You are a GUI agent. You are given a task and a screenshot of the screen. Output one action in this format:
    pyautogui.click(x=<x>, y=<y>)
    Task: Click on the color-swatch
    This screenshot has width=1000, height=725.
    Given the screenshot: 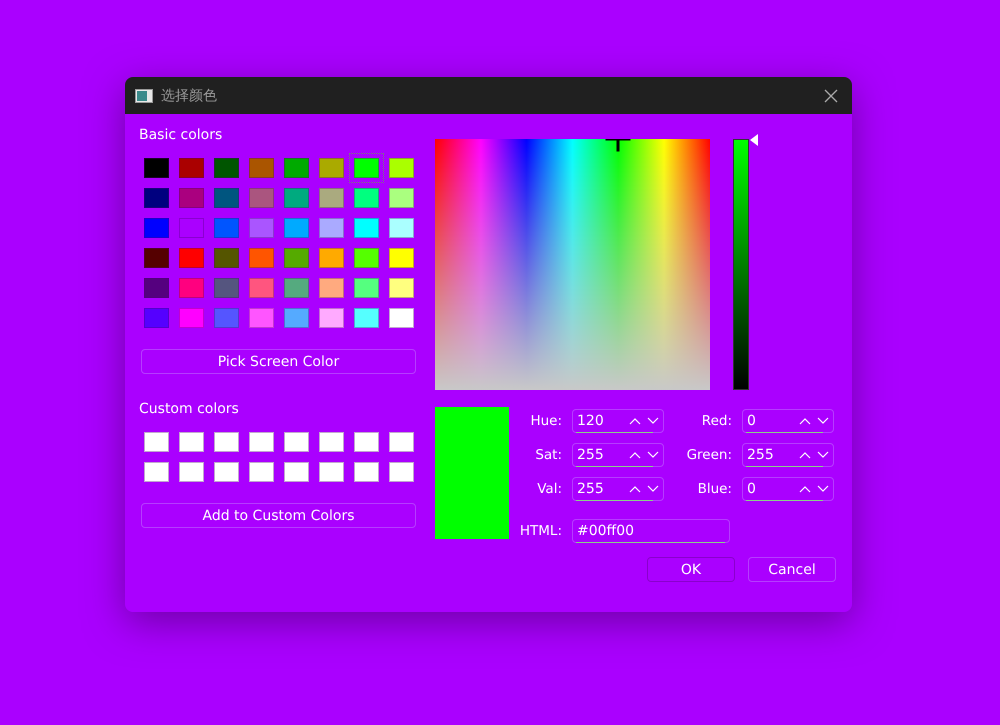 What is the action you would take?
    pyautogui.click(x=366, y=168)
    